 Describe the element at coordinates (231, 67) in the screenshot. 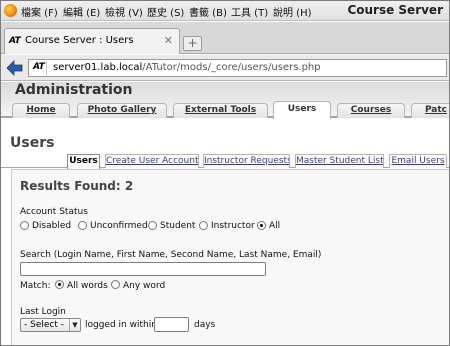

I see `url-path: /ATutor/mods/_core/users/users.php` at that location.